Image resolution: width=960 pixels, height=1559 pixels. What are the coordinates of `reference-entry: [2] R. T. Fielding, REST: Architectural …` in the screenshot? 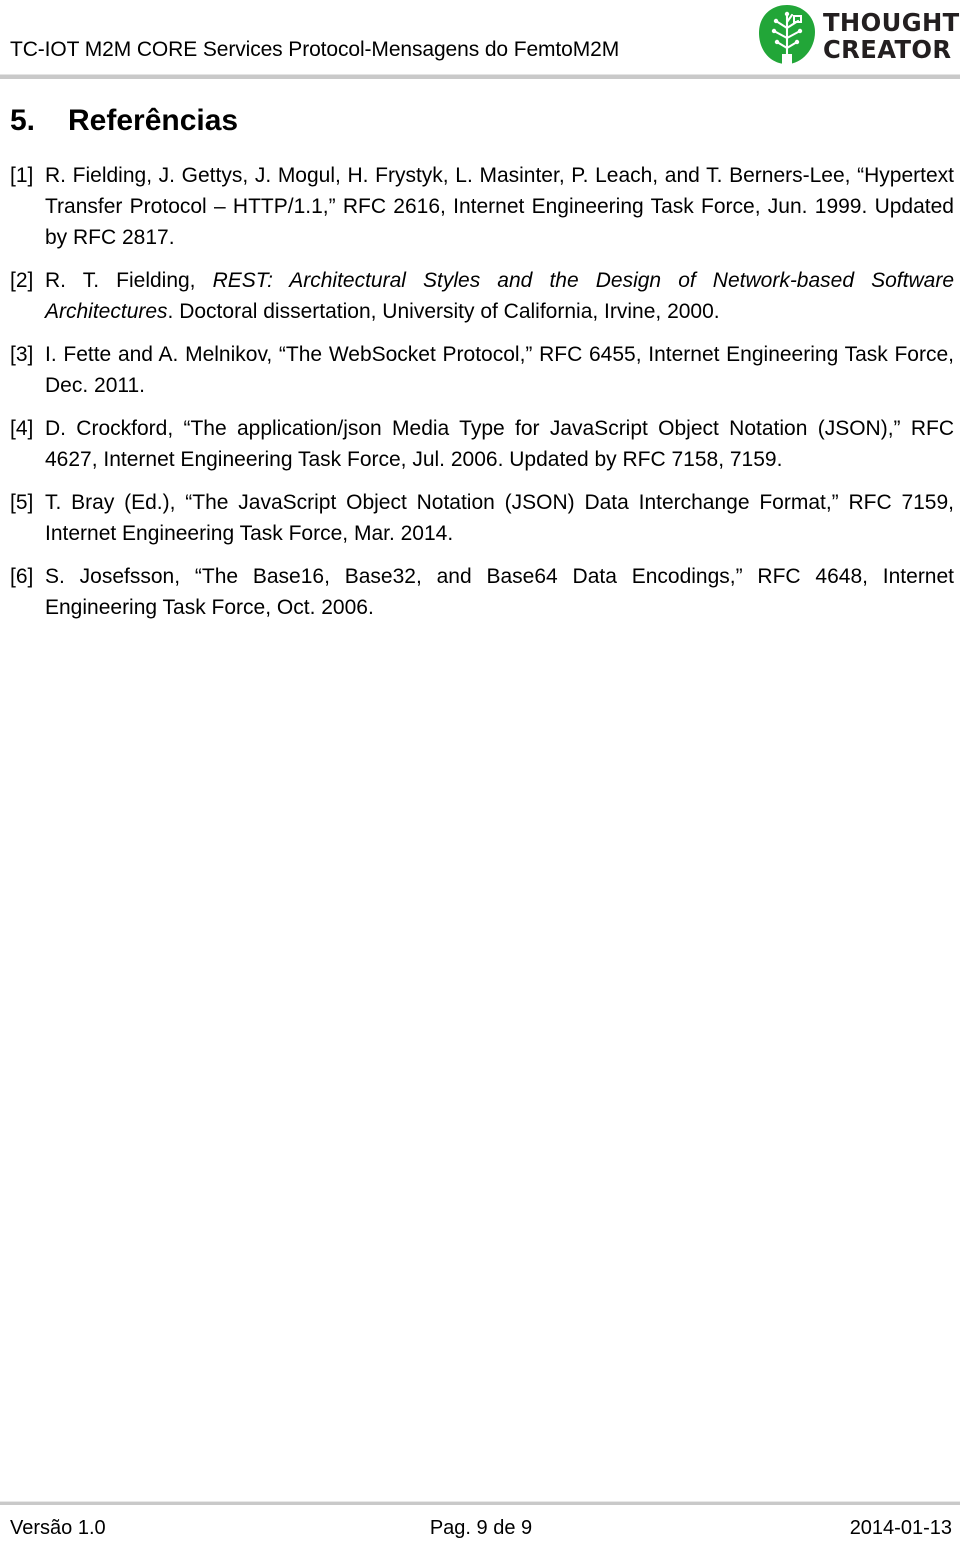 It's located at (482, 296).